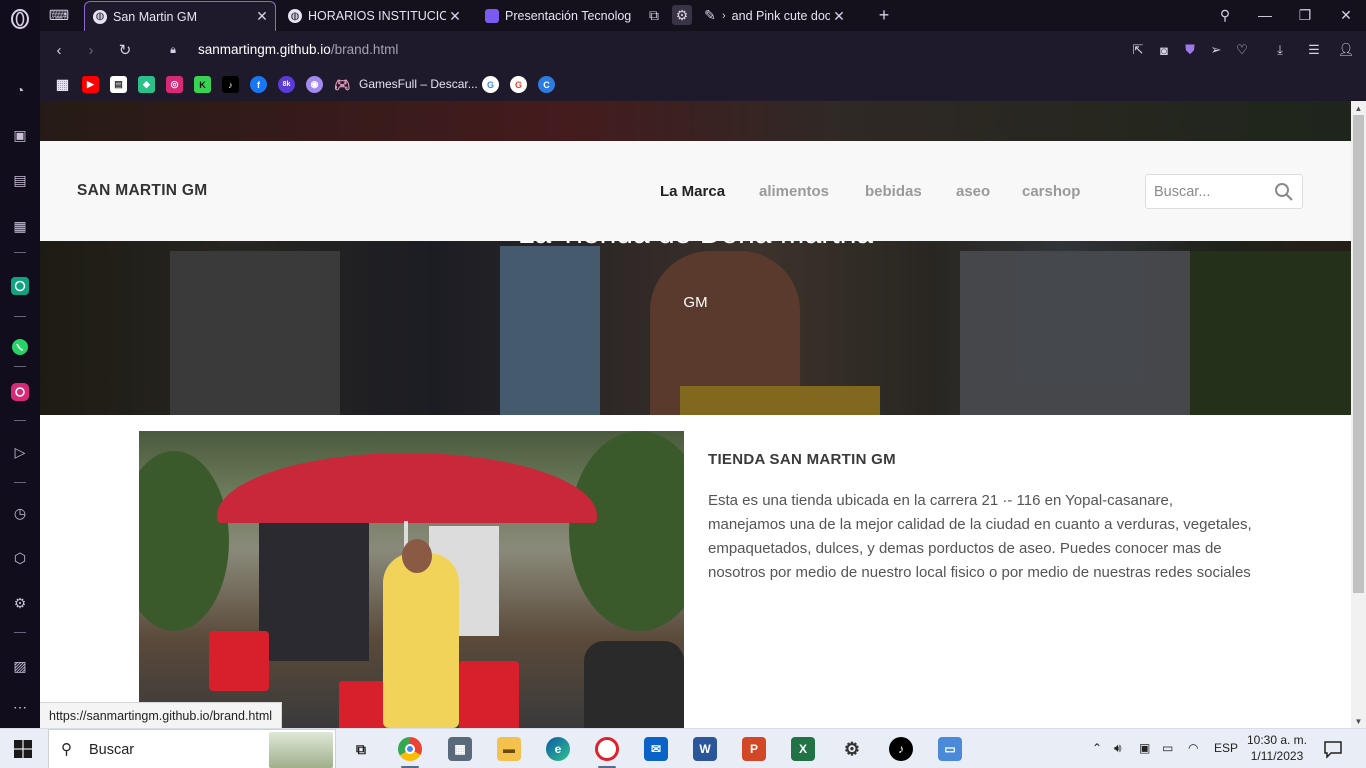 The image size is (1366, 768). What do you see at coordinates (1226, 748) in the screenshot?
I see `language-indicator: ESP` at bounding box center [1226, 748].